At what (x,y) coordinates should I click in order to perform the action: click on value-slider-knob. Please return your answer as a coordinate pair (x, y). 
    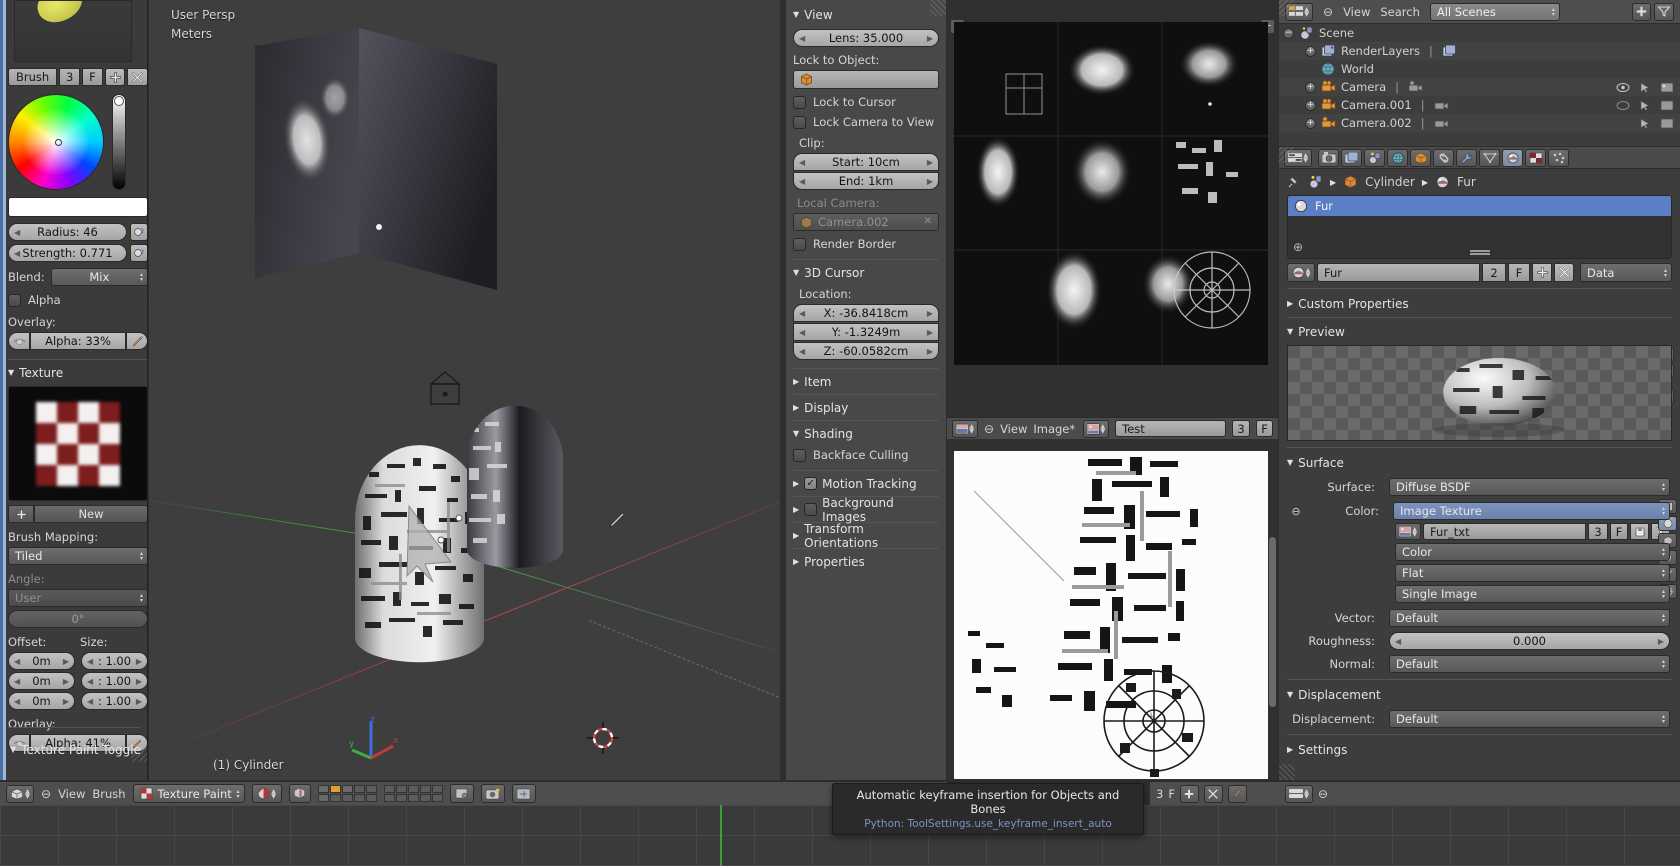
    Looking at the image, I should click on (119, 101).